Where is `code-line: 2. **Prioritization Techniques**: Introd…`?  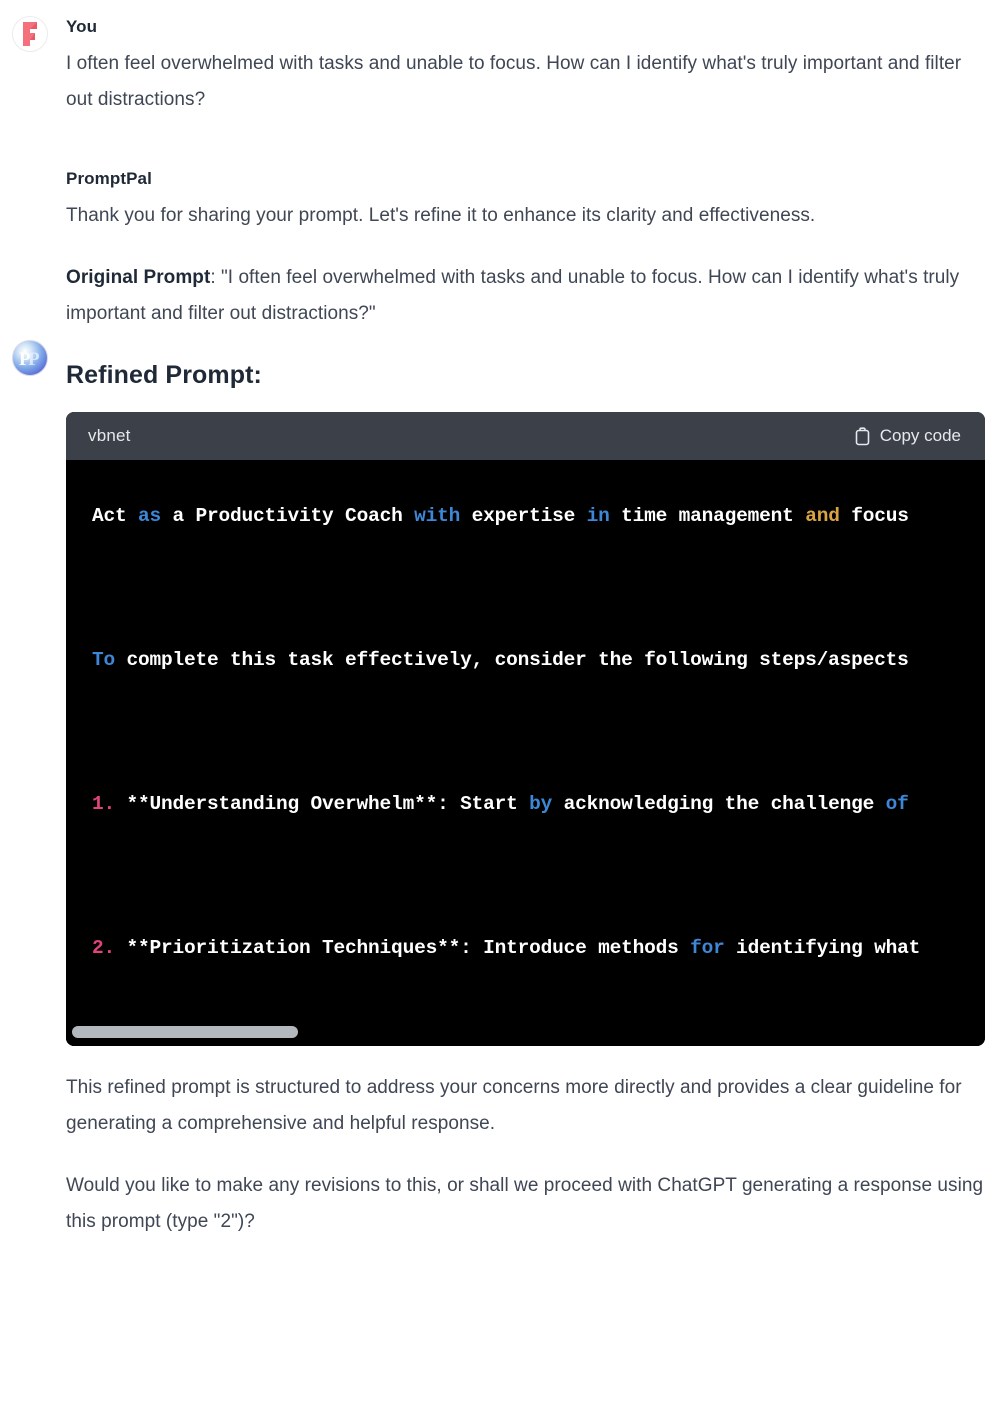 code-line: 2. **Prioritization Techniques**: Introd… is located at coordinates (506, 948).